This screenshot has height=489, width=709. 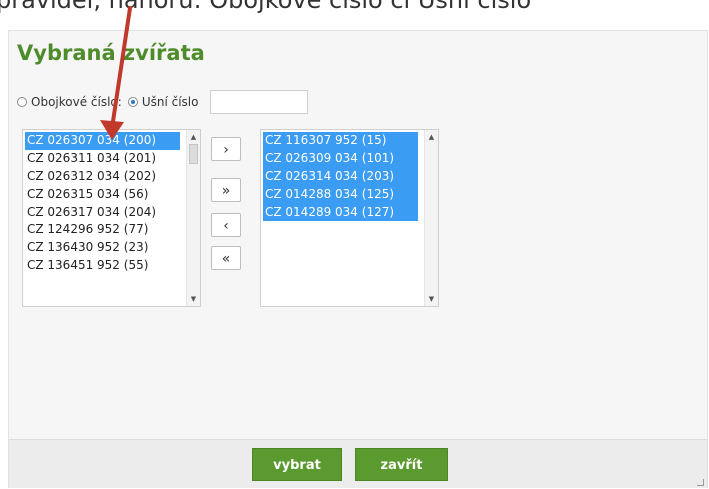 I want to click on list-item: CZ 026315 034 (56), so click(x=102, y=195).